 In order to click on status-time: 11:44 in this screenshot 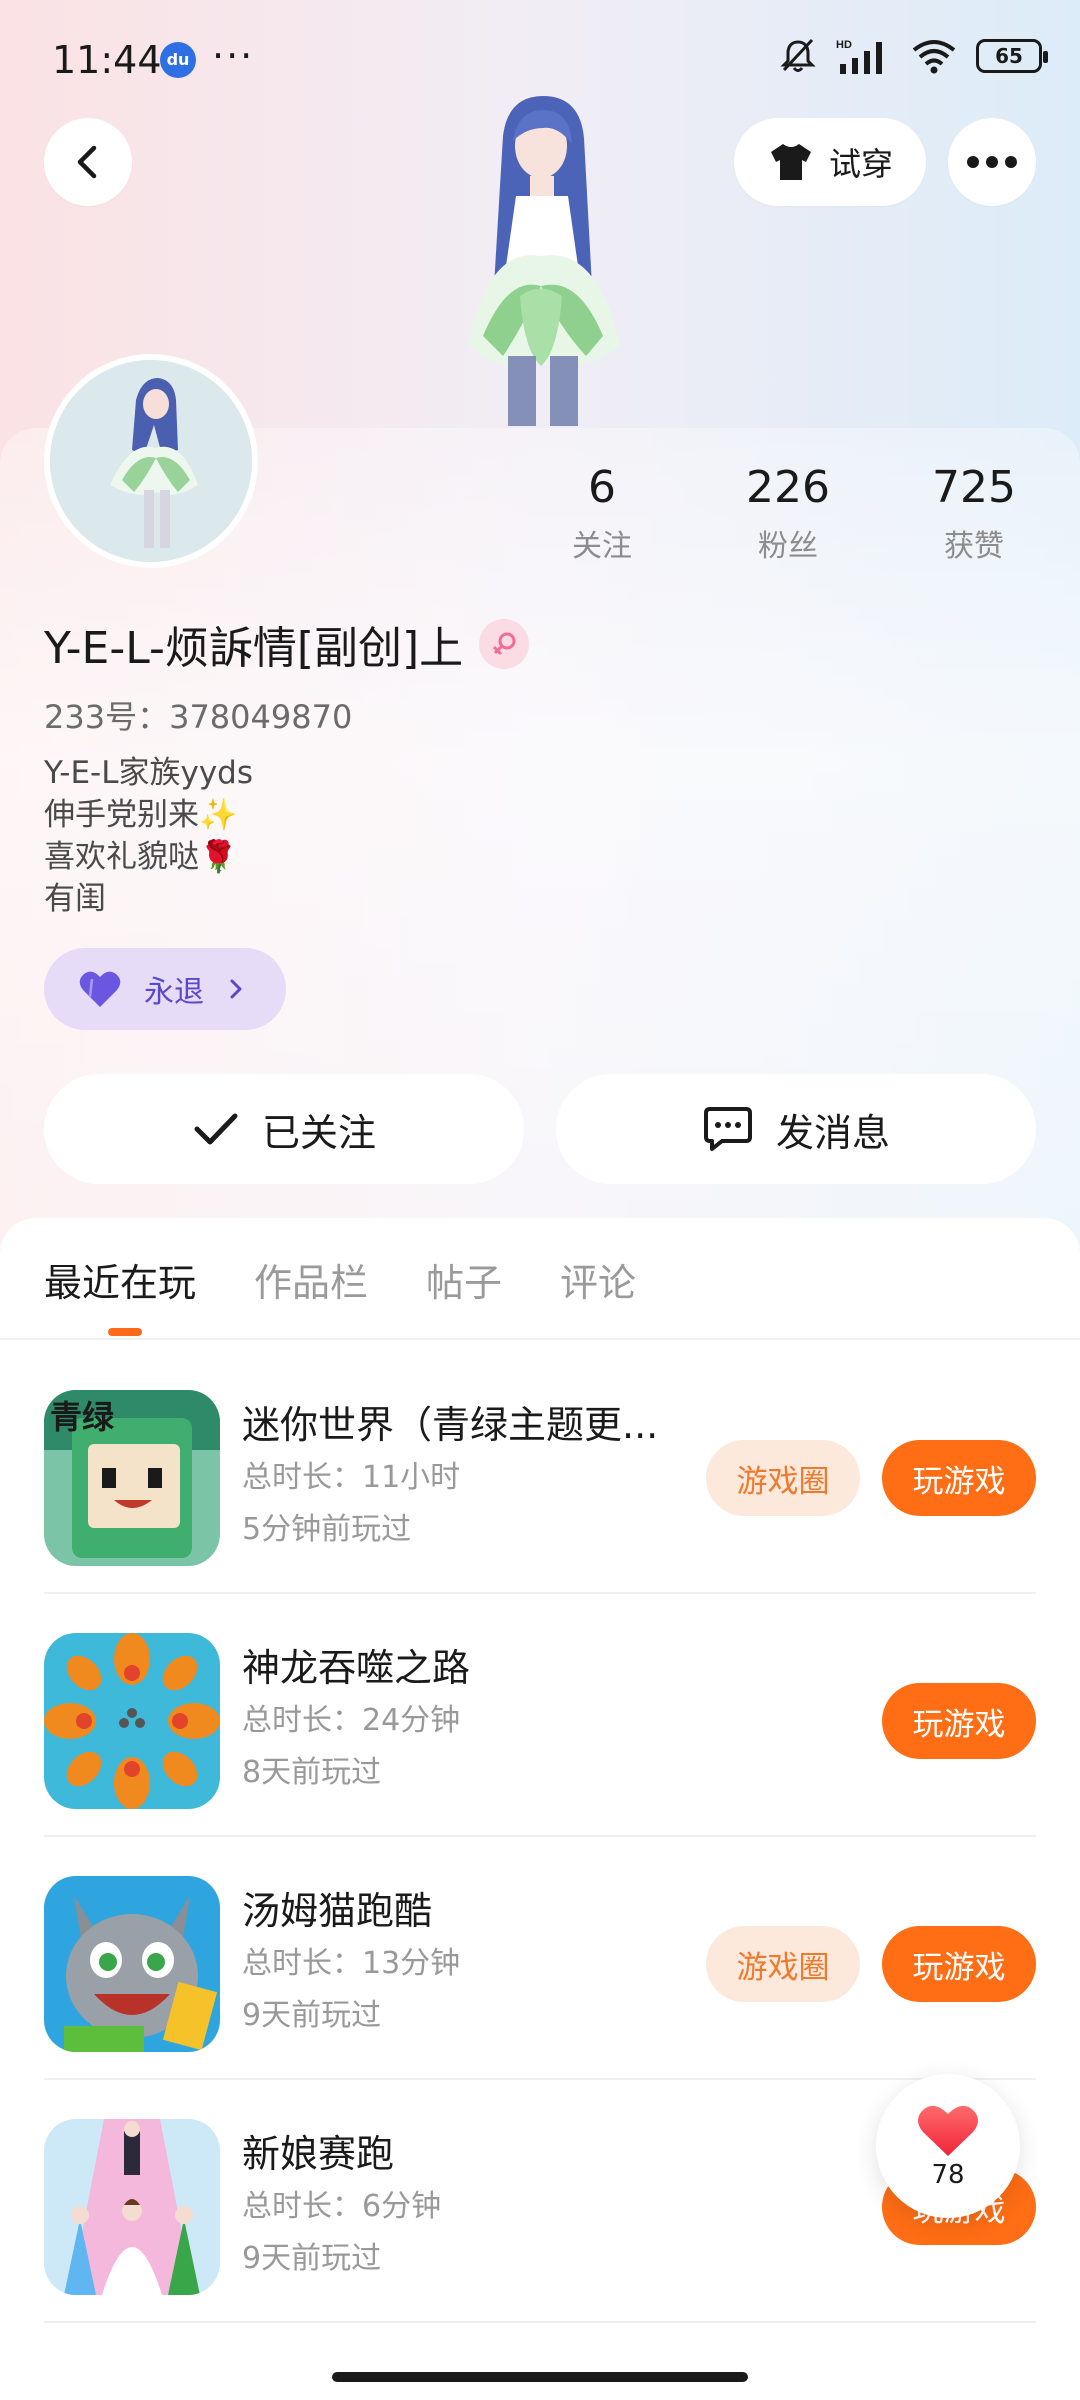, I will do `click(107, 60)`.